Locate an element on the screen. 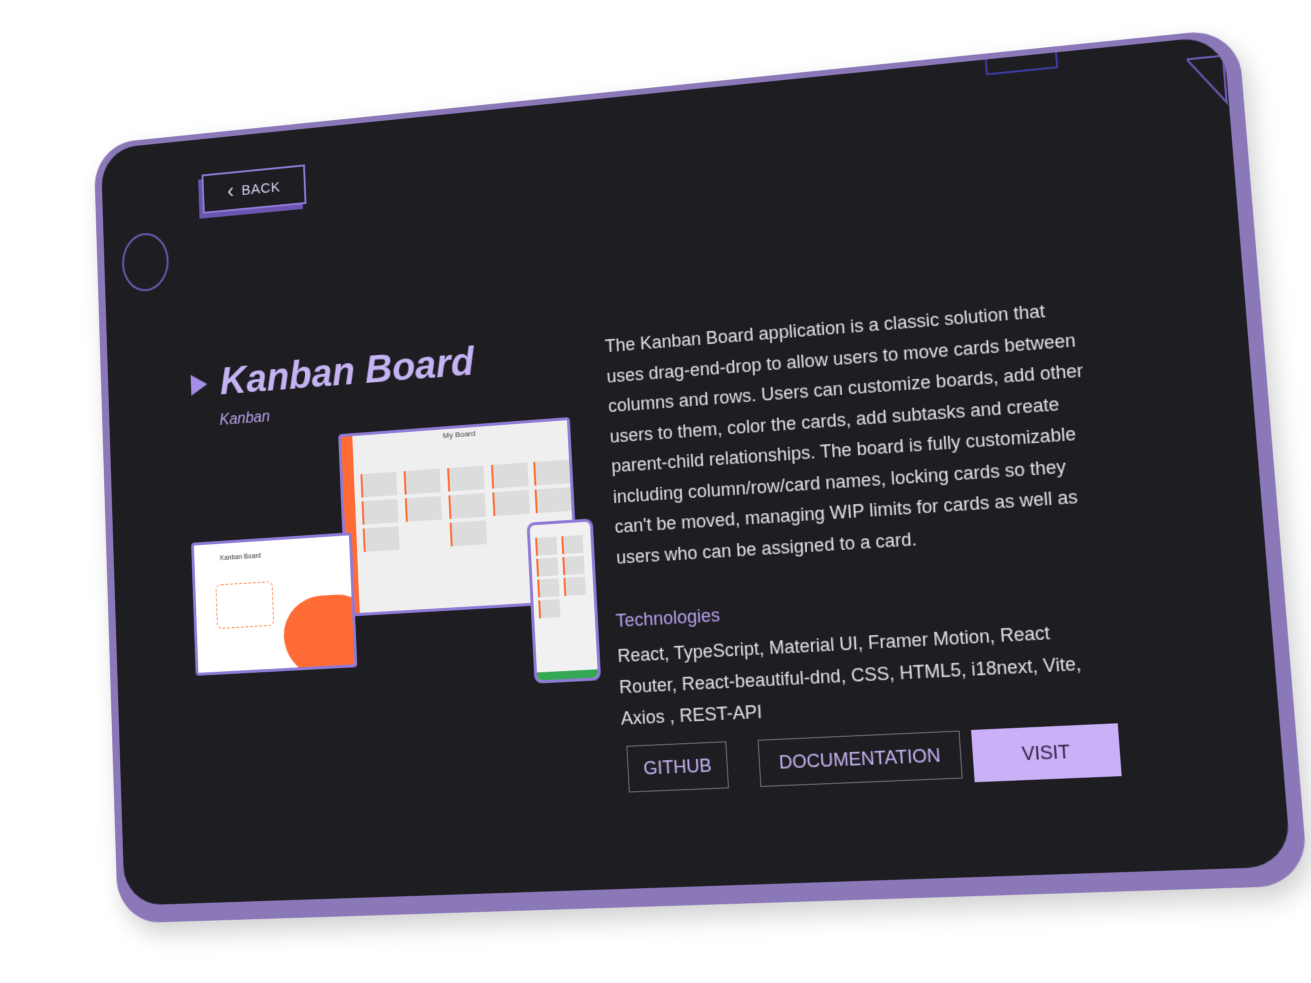 The height and width of the screenshot is (983, 1311). project-title-row: Kanban Board is located at coordinates (332, 374).